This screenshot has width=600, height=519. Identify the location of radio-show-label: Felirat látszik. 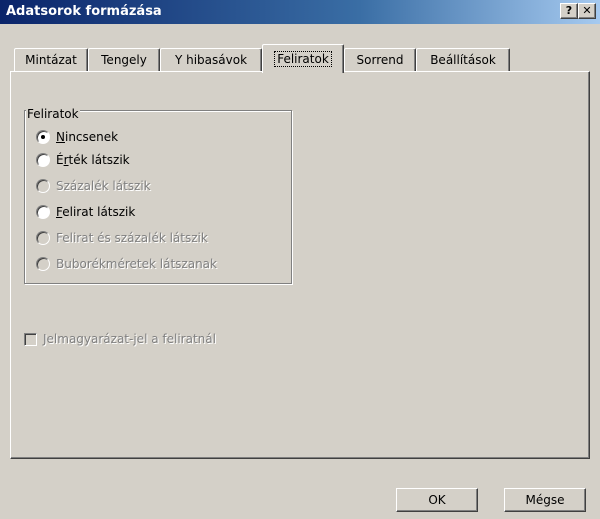
(85, 212).